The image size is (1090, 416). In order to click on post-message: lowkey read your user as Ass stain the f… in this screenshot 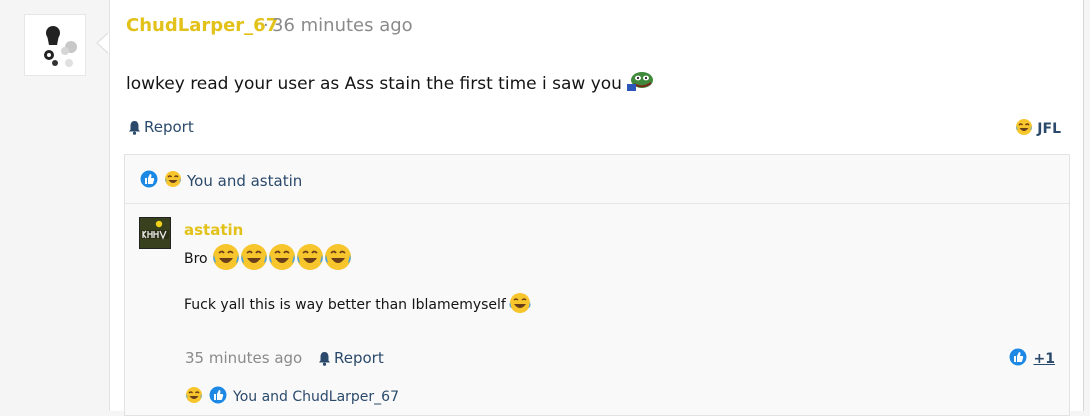, I will do `click(390, 83)`.